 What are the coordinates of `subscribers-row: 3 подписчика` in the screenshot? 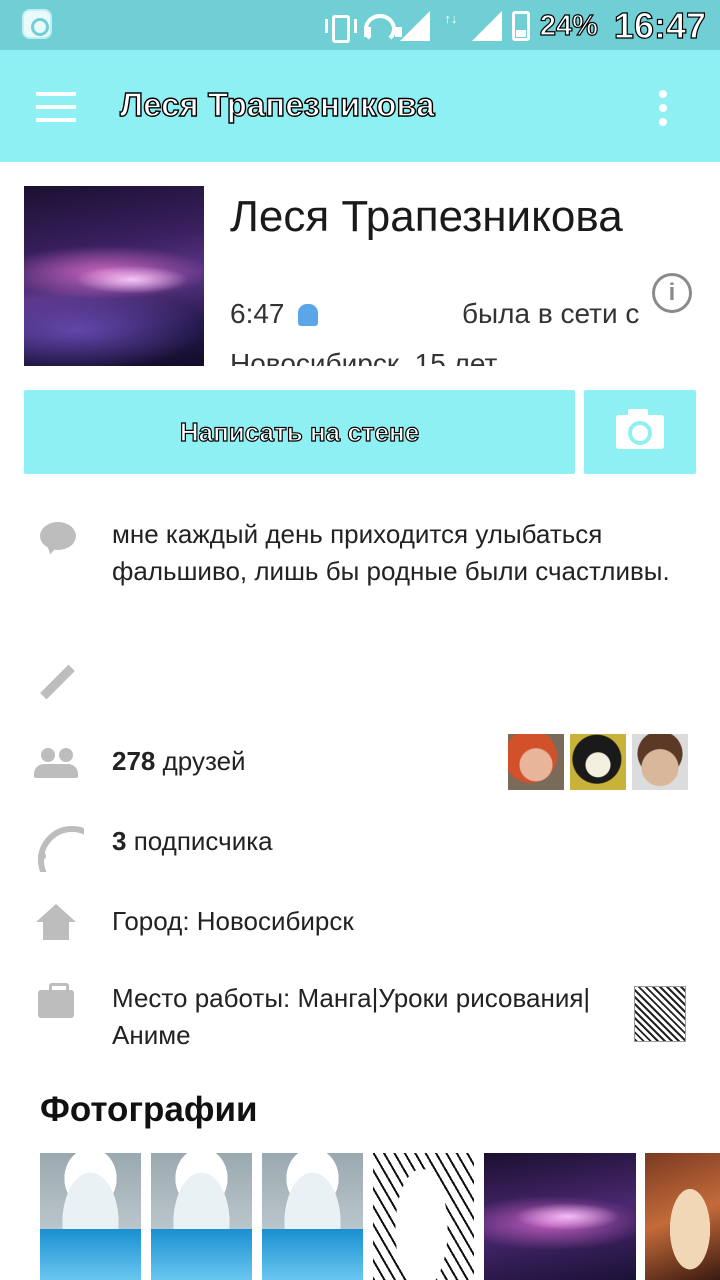 It's located at (192, 841).